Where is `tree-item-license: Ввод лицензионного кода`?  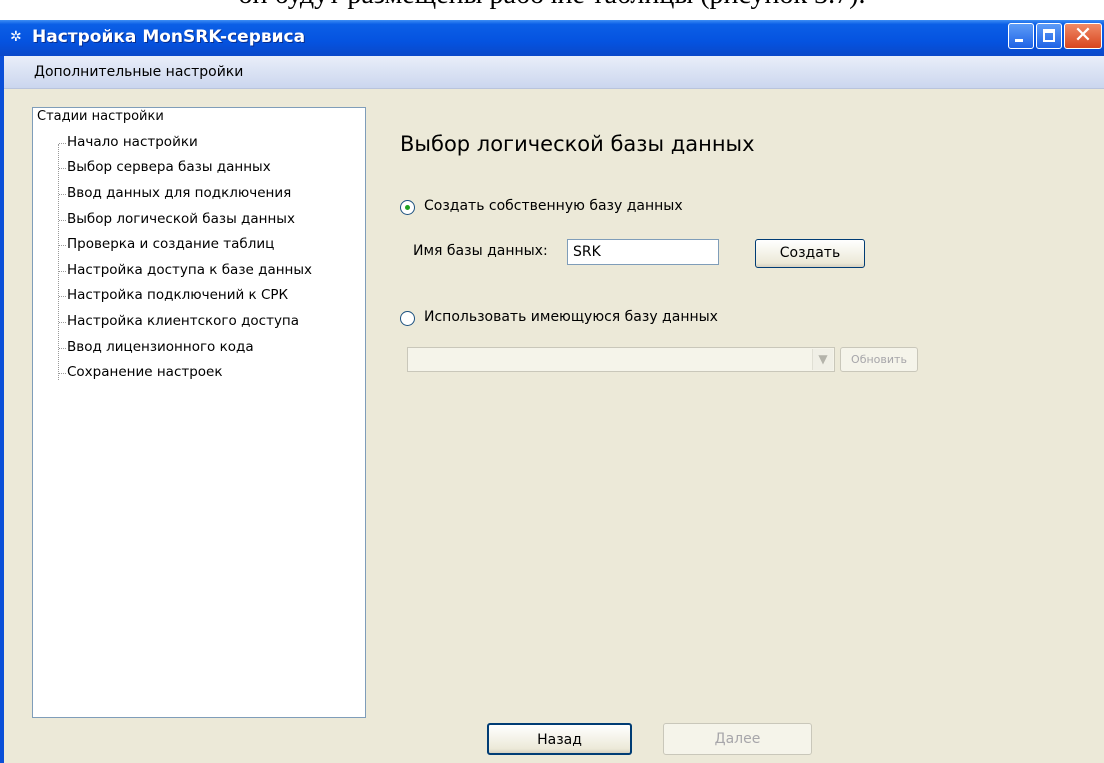
tree-item-license: Ввод лицензионного кода is located at coordinates (160, 347).